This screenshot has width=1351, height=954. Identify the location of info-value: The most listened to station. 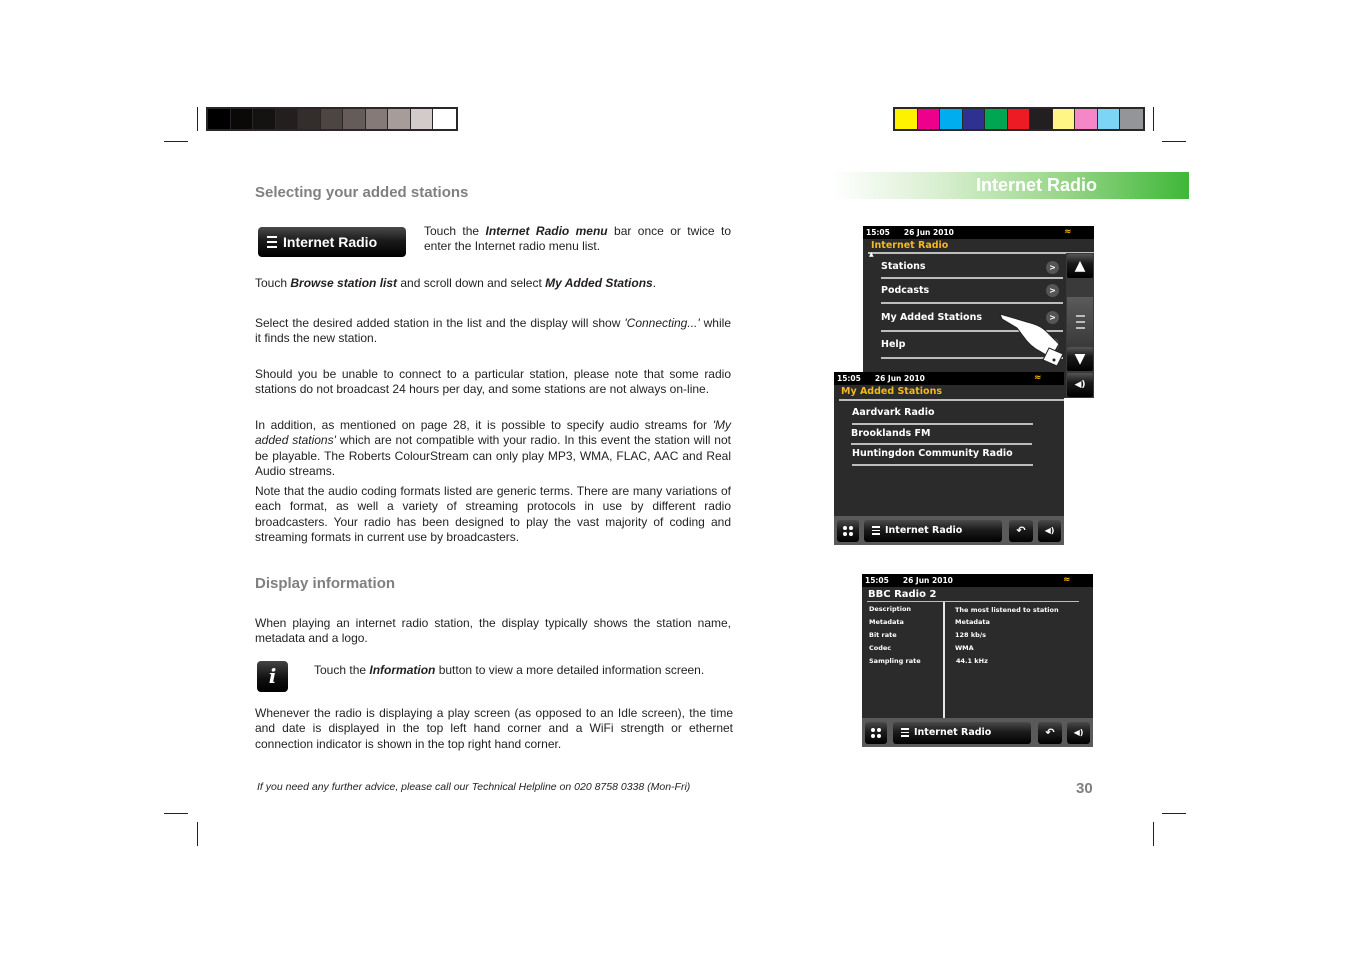
(1007, 610).